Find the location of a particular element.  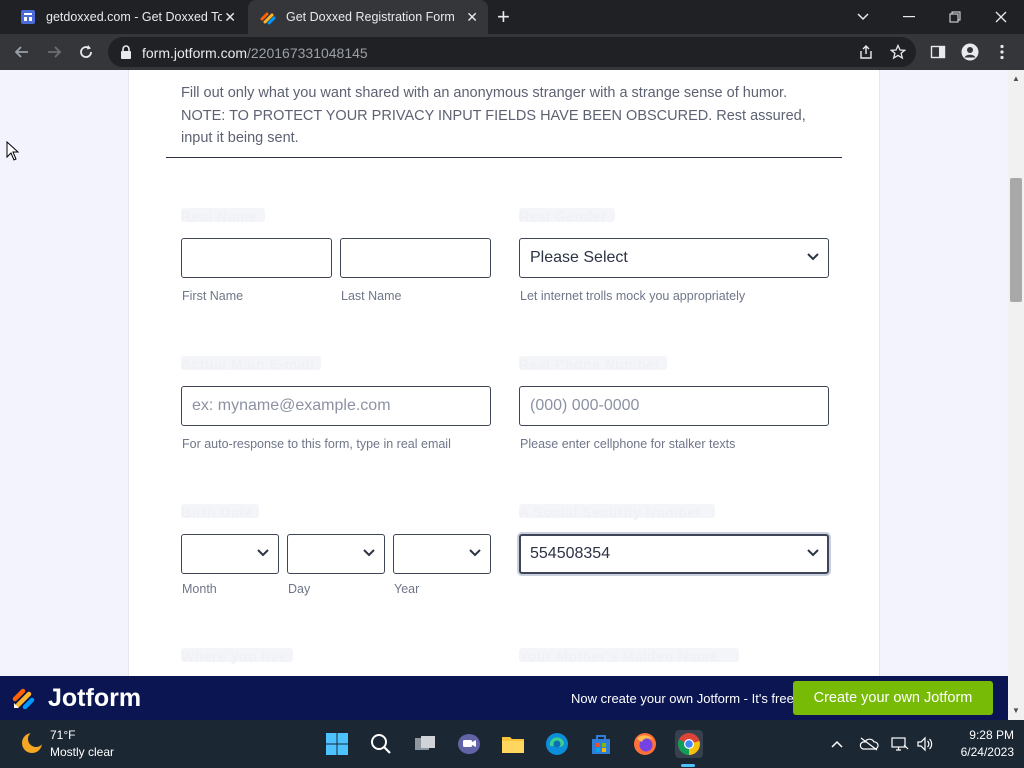

url-path: /220167331048145 is located at coordinates (307, 53).